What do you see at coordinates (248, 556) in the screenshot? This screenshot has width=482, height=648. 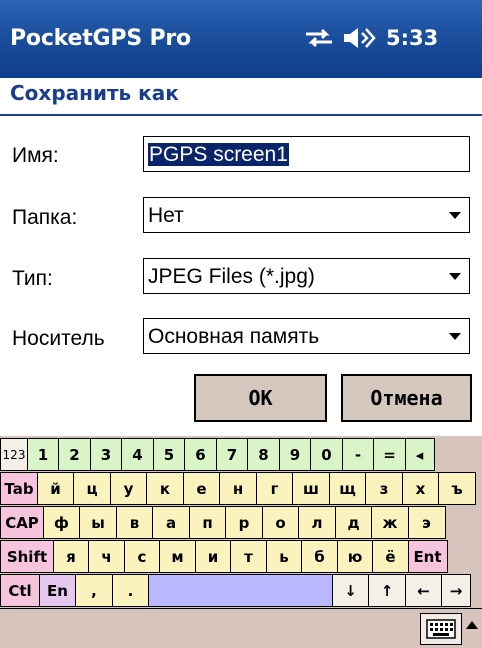 I see `key: т` at bounding box center [248, 556].